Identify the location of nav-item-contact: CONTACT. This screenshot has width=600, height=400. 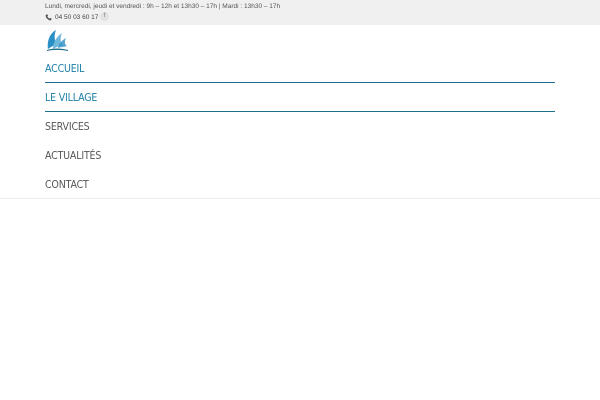
(300, 184).